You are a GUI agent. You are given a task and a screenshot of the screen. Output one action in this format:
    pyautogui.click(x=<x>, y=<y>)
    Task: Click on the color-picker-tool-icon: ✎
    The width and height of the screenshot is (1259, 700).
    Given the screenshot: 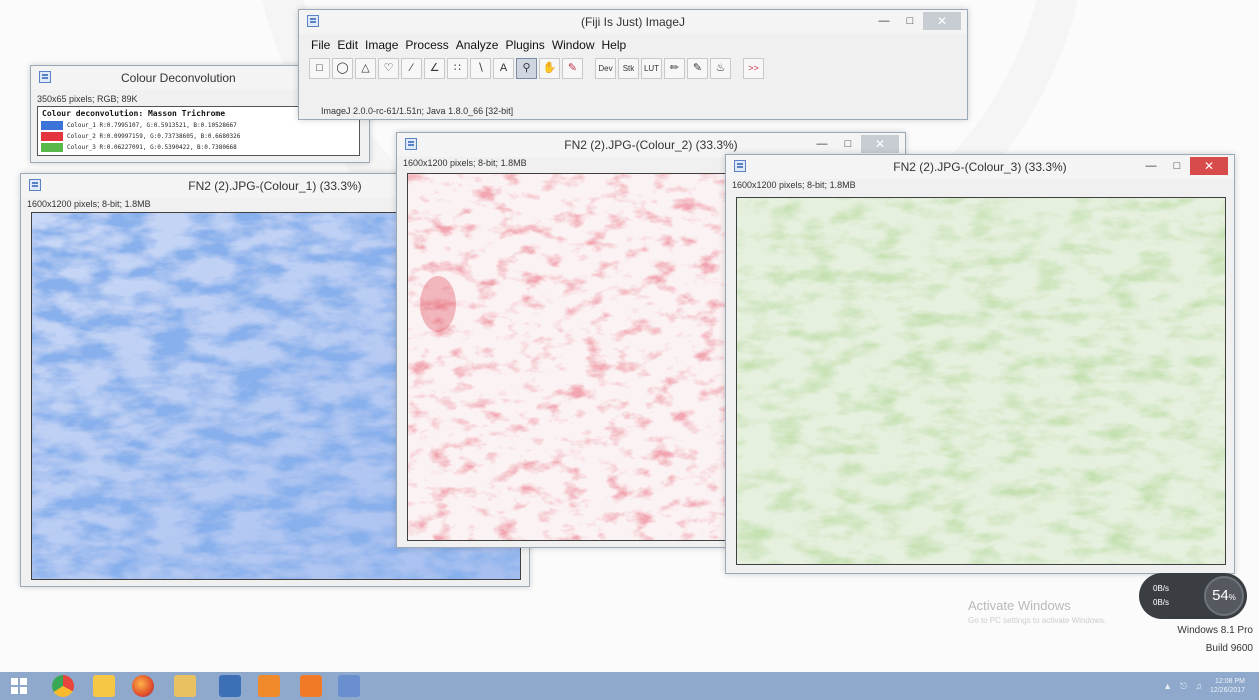 What is the action you would take?
    pyautogui.click(x=572, y=68)
    